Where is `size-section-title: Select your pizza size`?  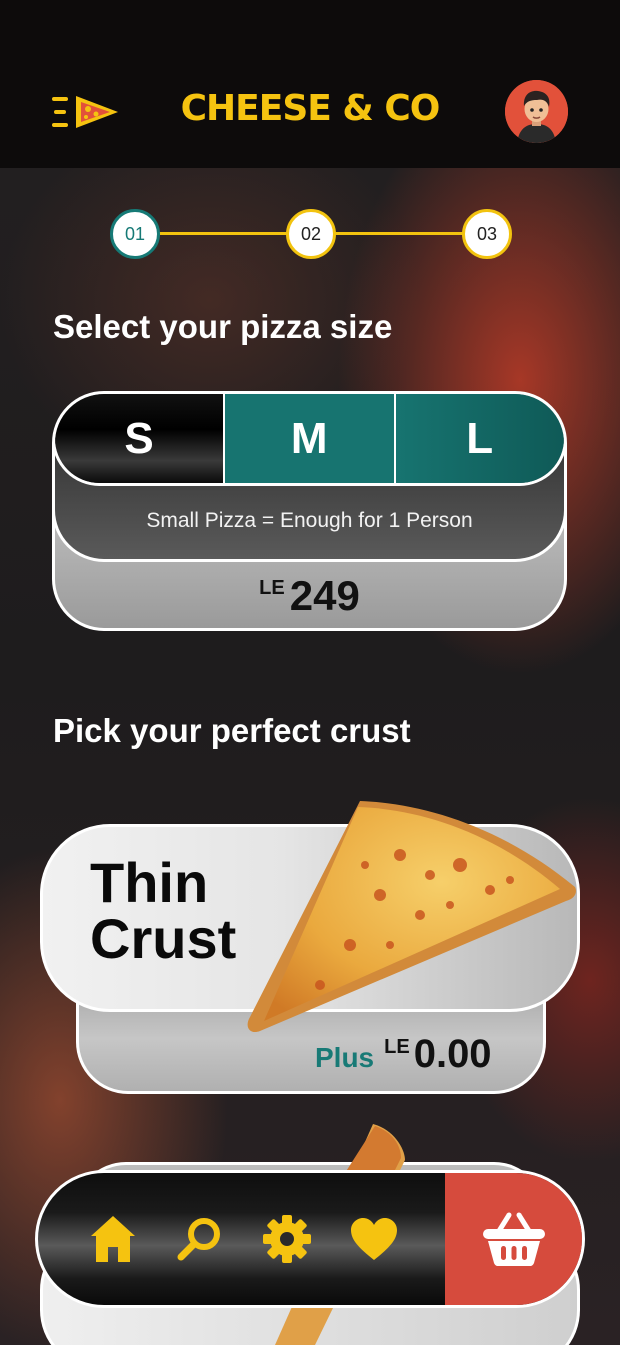 size-section-title: Select your pizza size is located at coordinates (223, 326).